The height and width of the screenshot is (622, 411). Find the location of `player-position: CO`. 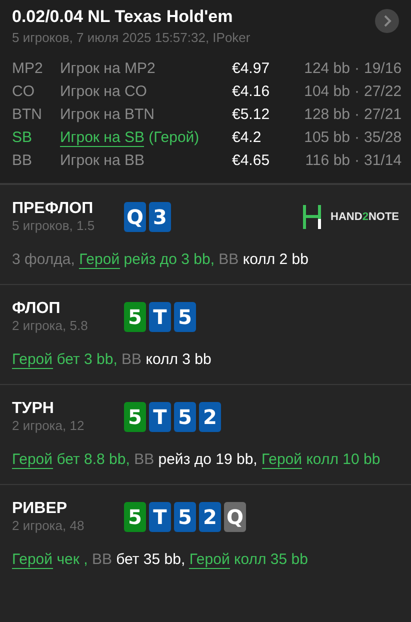

player-position: CO is located at coordinates (24, 92).